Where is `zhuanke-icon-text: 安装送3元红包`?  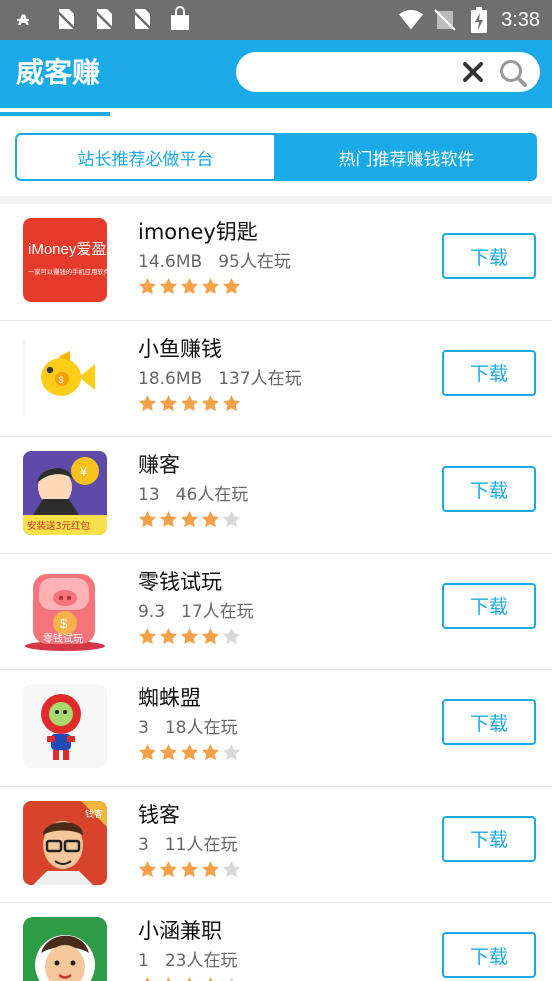 zhuanke-icon-text: 安装送3元红包 is located at coordinates (59, 526).